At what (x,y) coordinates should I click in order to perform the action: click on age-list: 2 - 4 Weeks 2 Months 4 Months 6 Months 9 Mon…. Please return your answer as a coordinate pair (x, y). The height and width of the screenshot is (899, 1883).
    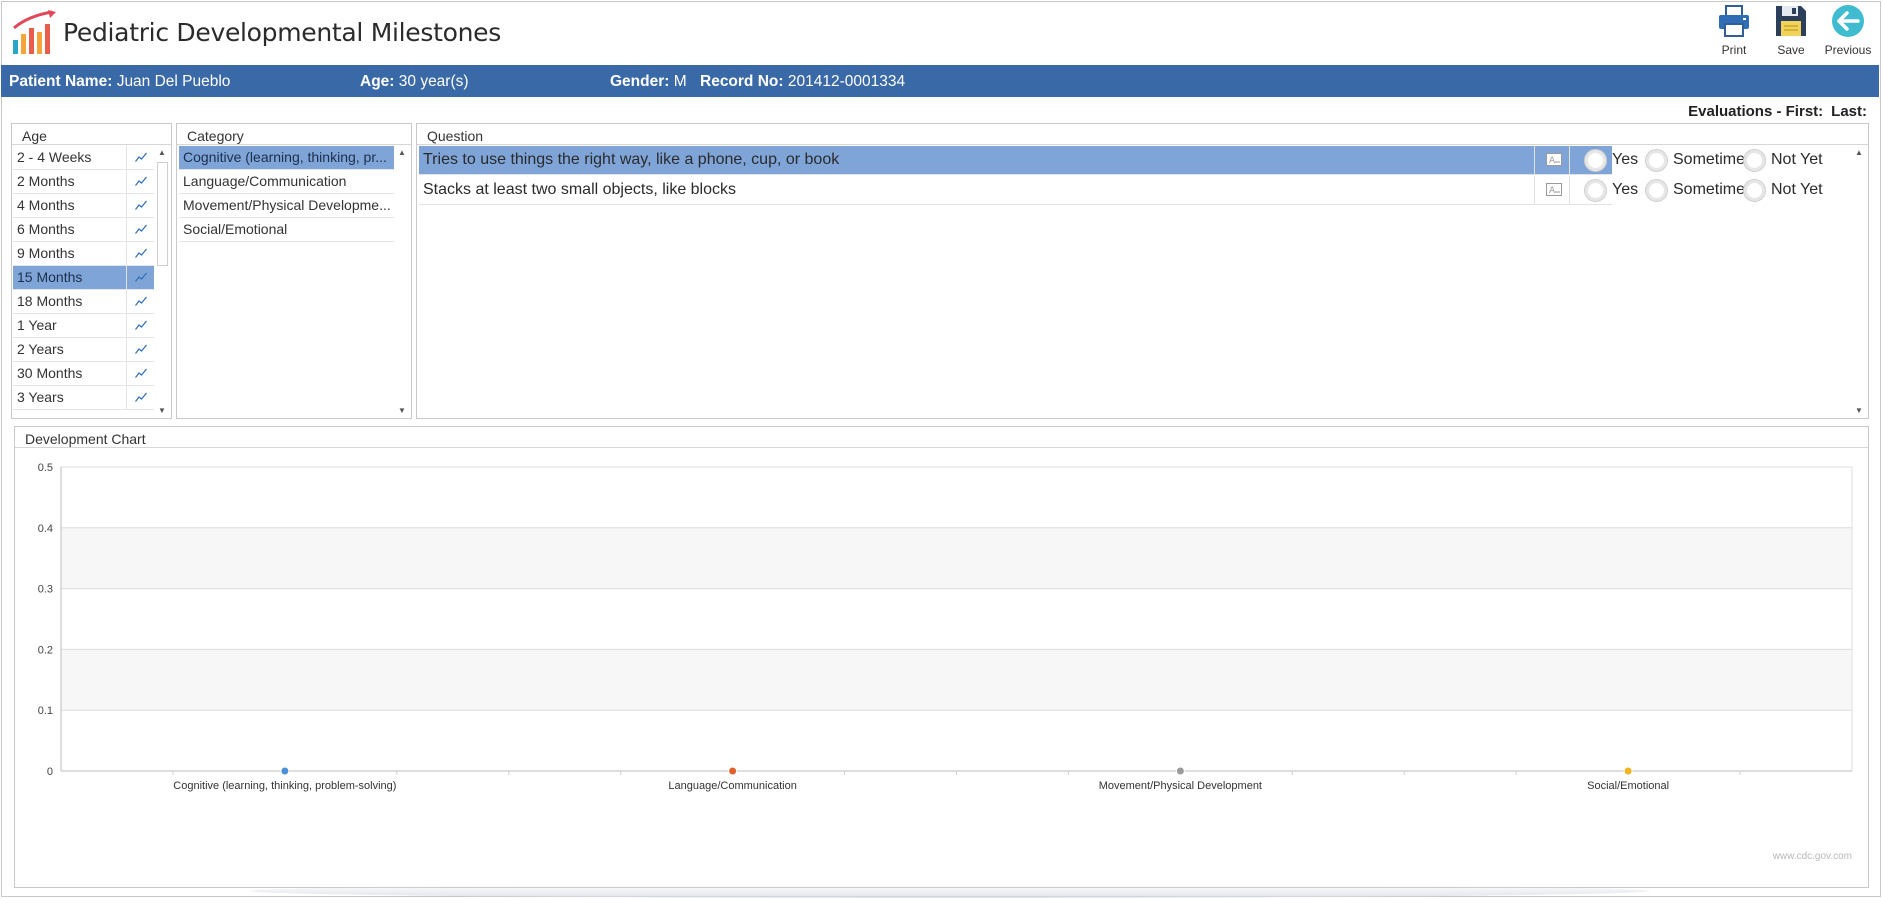
    Looking at the image, I should click on (83, 278).